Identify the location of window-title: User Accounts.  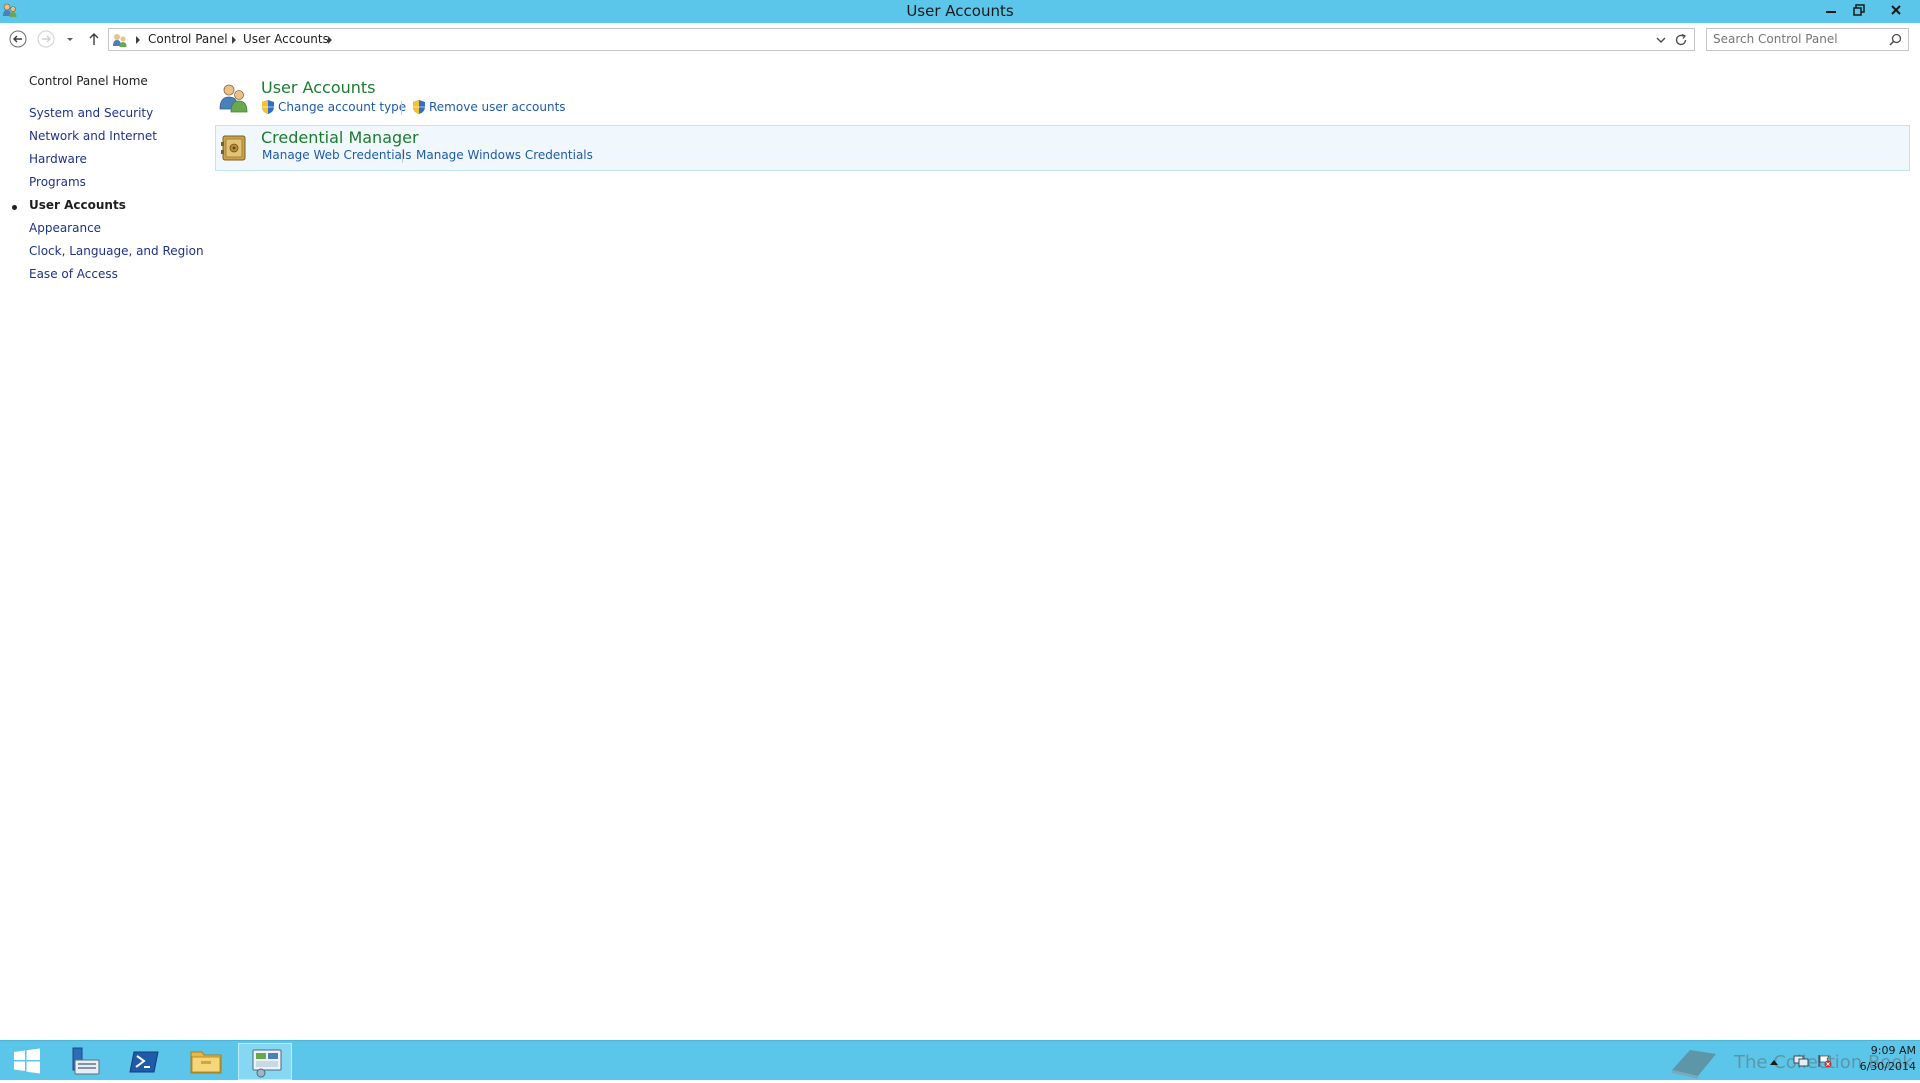
(960, 11).